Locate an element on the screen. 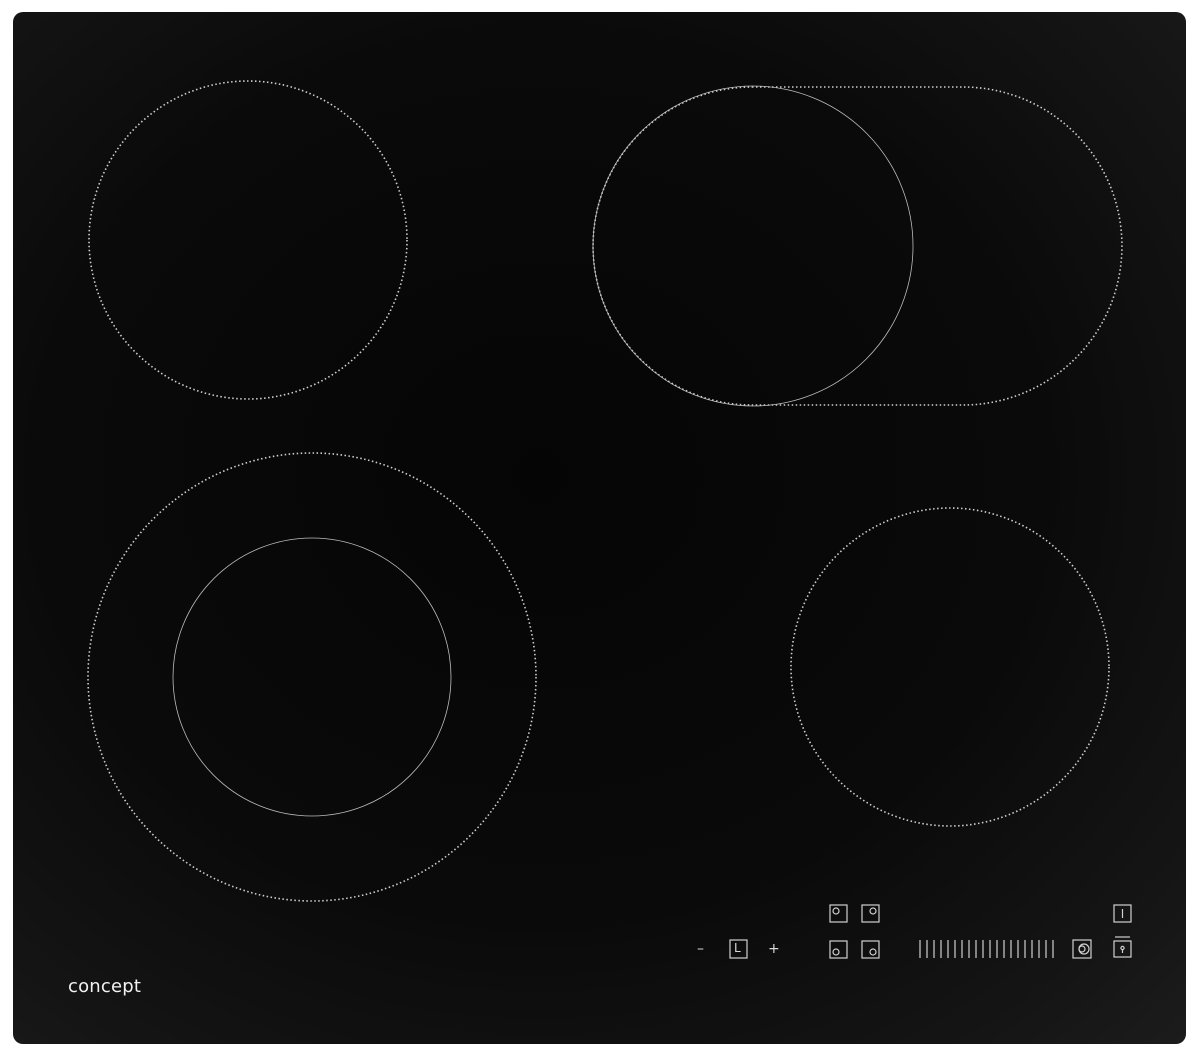 This screenshot has height=1056, width=1200. timer-icon-label: L is located at coordinates (737, 948).